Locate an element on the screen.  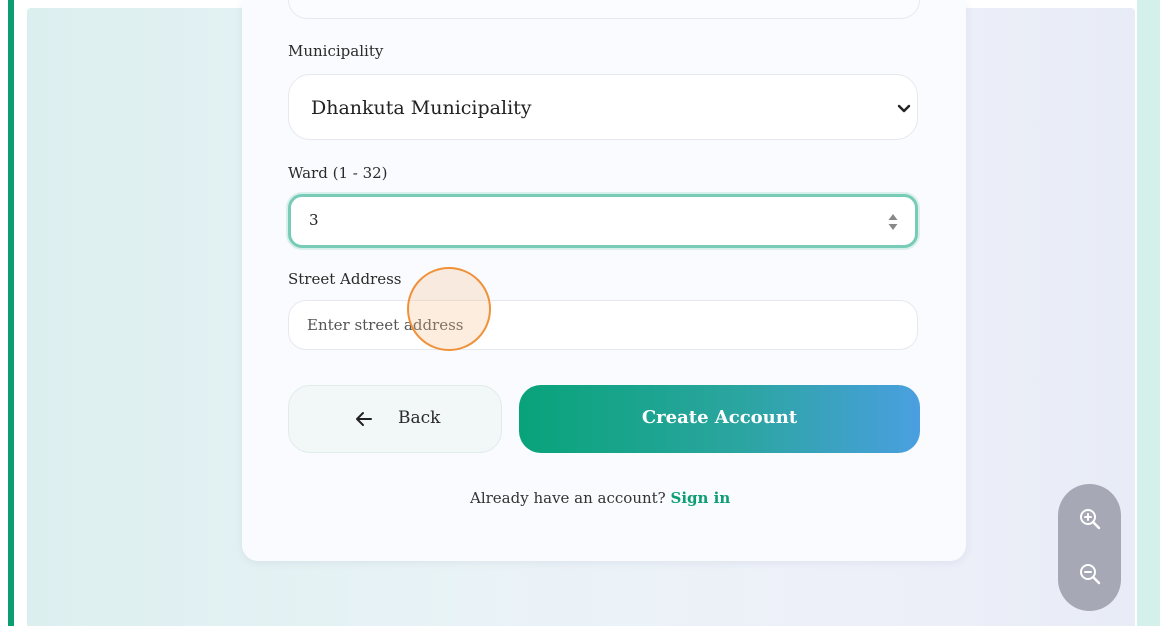
signin-prompt-text: Already have an account? is located at coordinates (568, 498).